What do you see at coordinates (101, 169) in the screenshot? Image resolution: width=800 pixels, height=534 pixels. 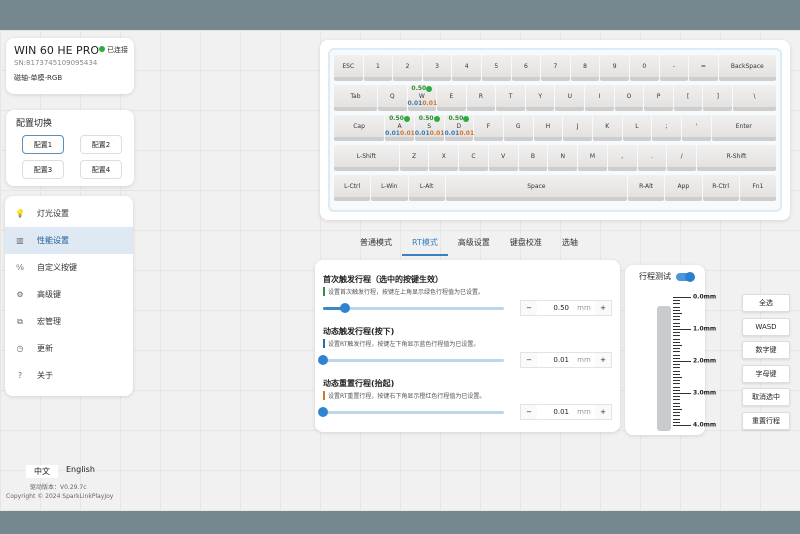 I see `profile-4-button: 配置4` at bounding box center [101, 169].